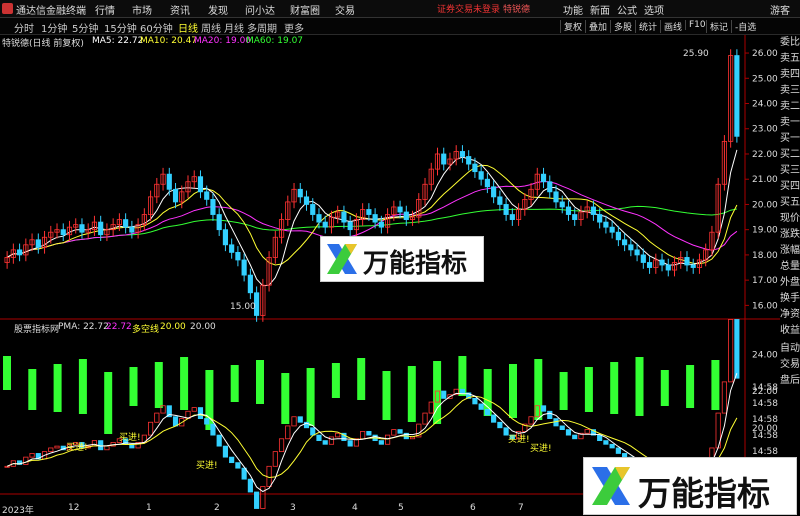  Describe the element at coordinates (790, 58) in the screenshot. I see `sidebar-label: 卖五` at that location.